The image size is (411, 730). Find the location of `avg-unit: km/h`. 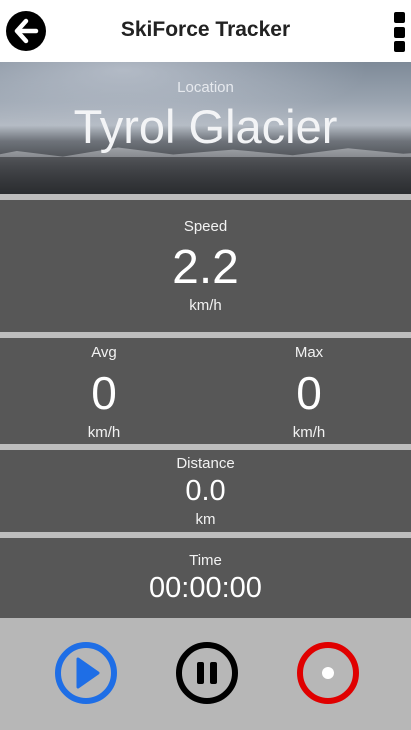

avg-unit: km/h is located at coordinates (104, 432).